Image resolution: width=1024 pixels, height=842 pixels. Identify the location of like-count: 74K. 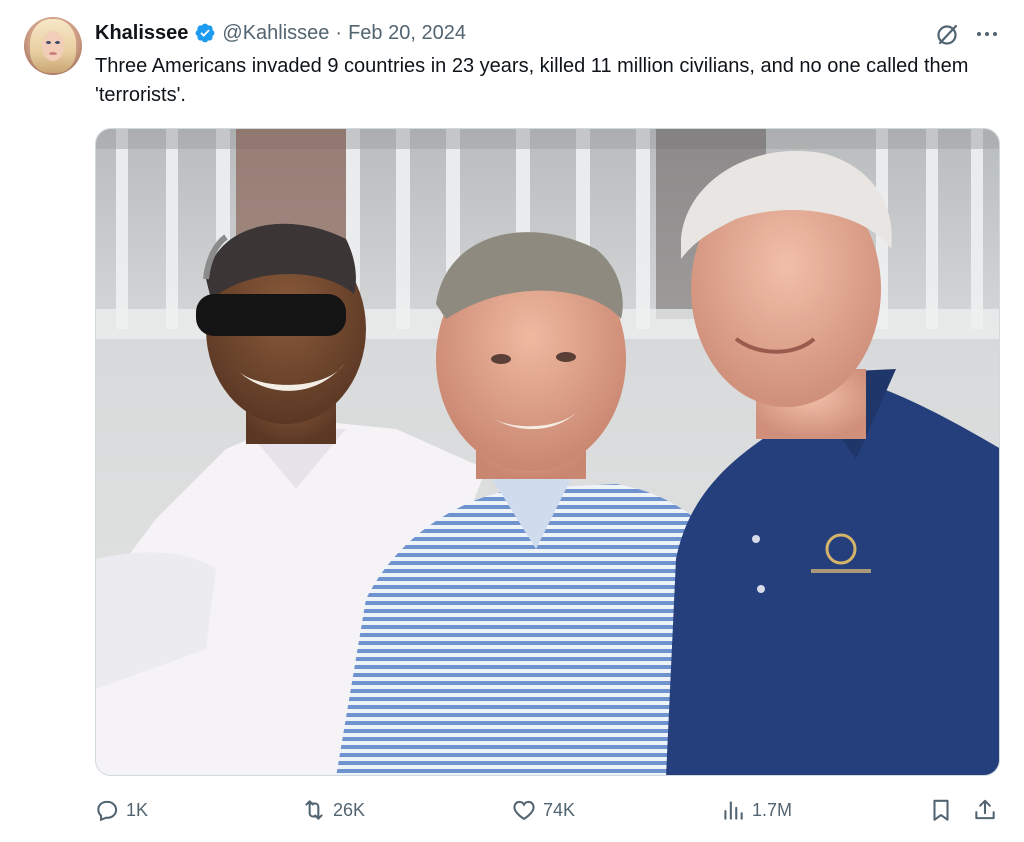
(559, 809).